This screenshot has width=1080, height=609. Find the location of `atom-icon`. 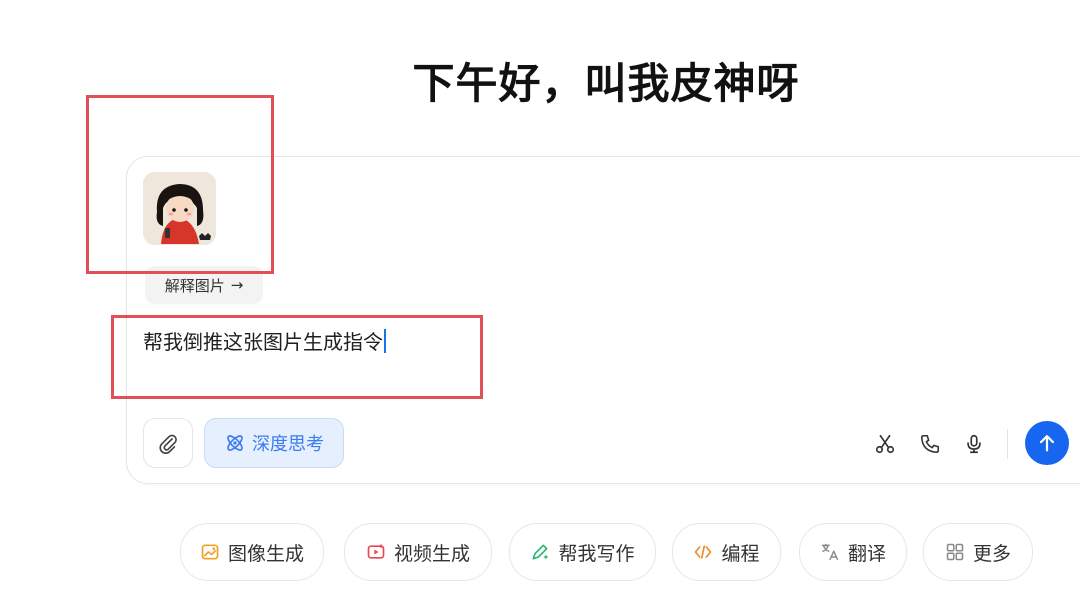

atom-icon is located at coordinates (235, 443).